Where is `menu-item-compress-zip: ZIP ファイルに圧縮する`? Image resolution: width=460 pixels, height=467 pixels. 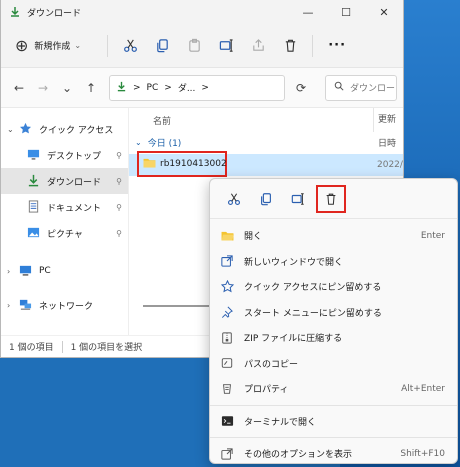
menu-item-compress-zip: ZIP ファイルに圧縮する is located at coordinates (333, 338).